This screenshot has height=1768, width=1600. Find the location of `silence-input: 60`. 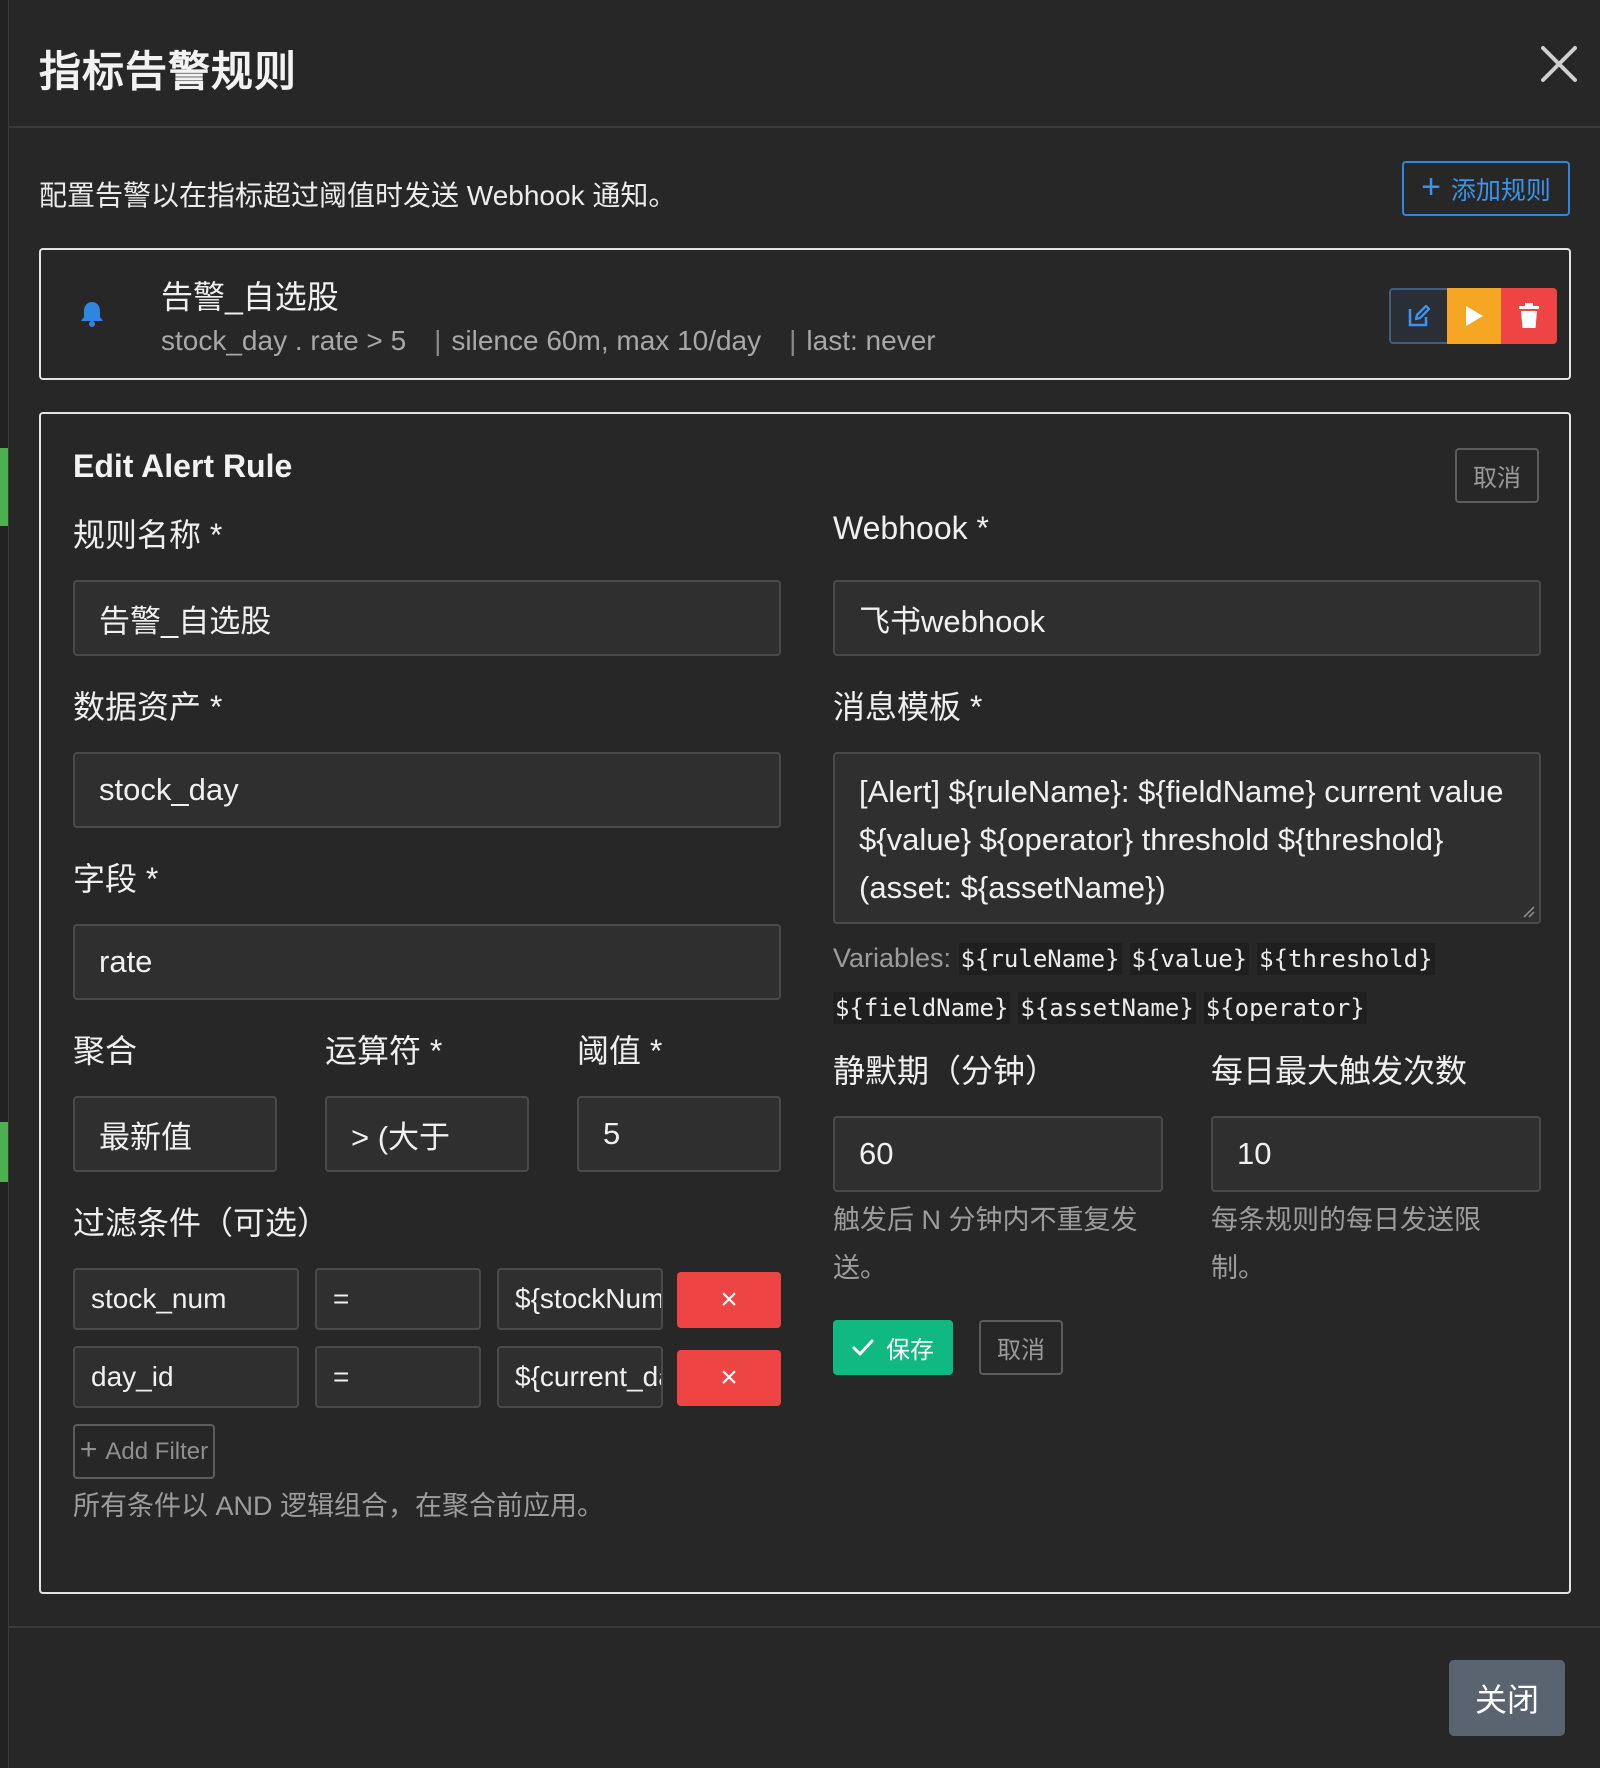

silence-input: 60 is located at coordinates (998, 1154).